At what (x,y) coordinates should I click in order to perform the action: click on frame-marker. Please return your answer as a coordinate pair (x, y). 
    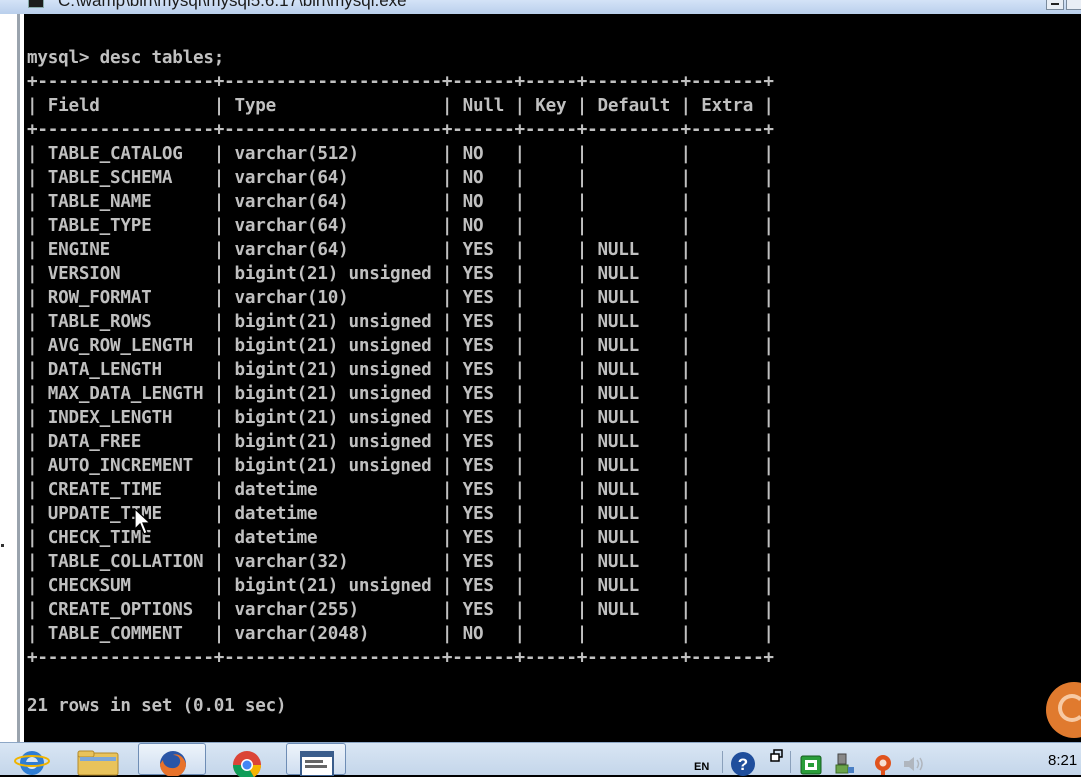
    Looking at the image, I should click on (2, 545).